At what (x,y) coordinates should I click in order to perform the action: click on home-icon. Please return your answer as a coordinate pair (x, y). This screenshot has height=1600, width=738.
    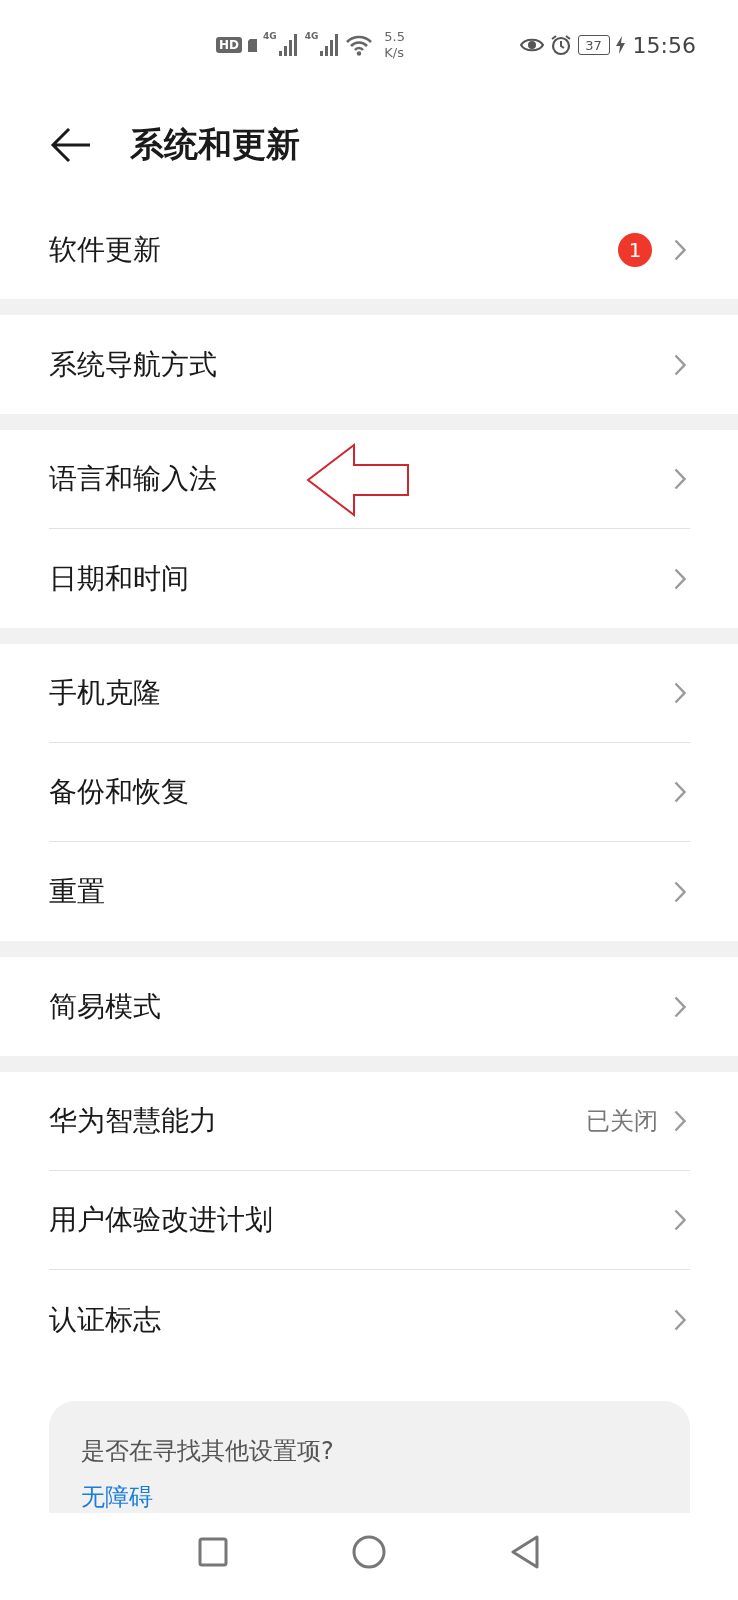
    Looking at the image, I should click on (369, 1551).